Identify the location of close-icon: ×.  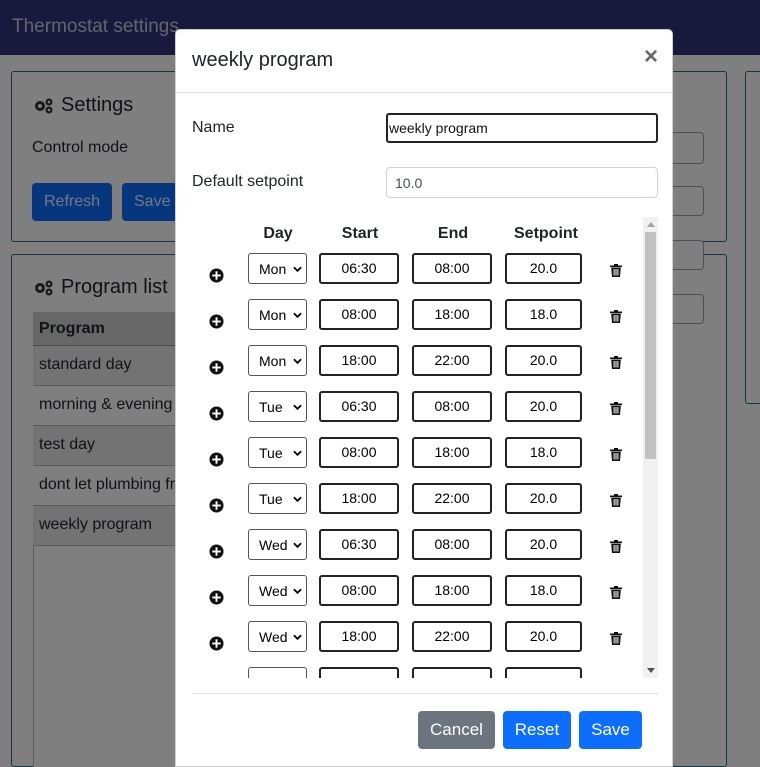
(651, 57).